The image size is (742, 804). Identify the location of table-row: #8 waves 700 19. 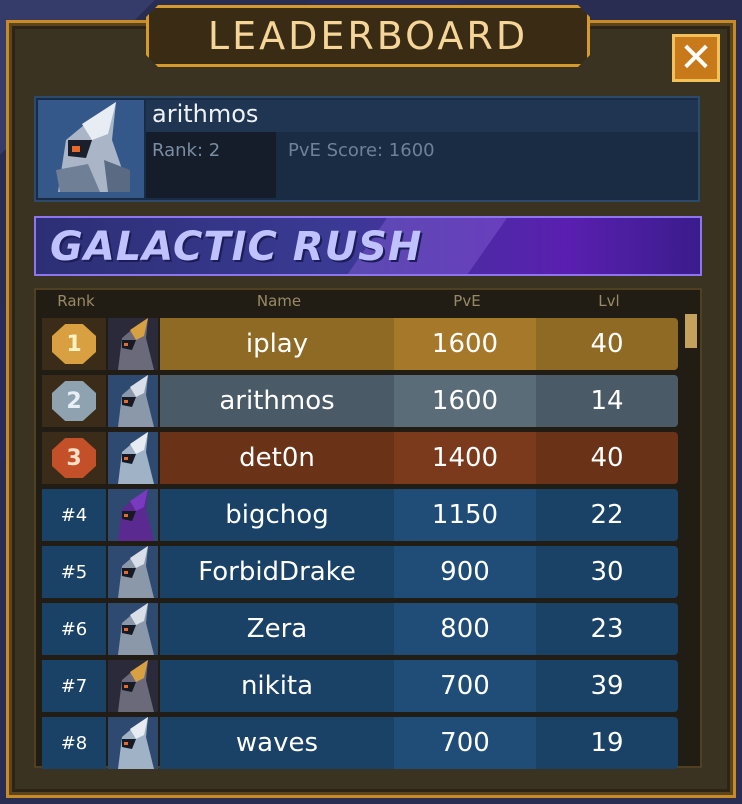
(360, 743).